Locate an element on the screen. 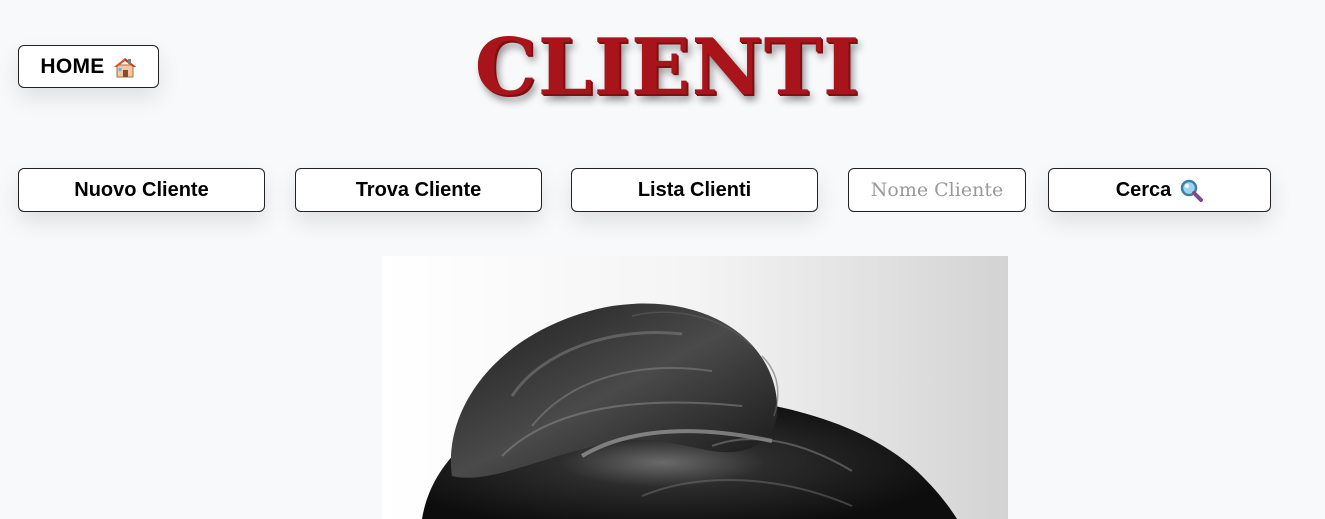  list-clients-button: Lista Clienti is located at coordinates (694, 190).